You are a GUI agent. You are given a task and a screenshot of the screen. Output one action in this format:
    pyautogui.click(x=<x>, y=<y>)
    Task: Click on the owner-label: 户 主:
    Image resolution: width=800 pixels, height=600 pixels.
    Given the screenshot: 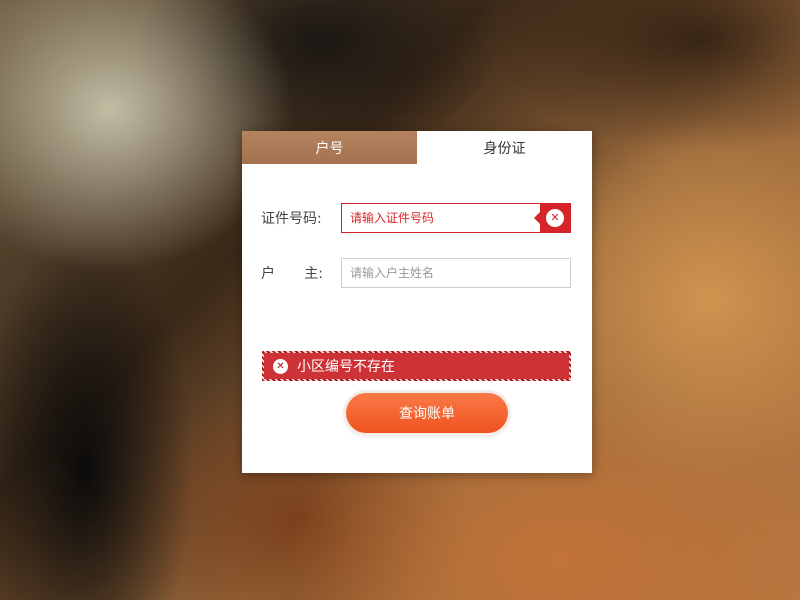 What is the action you would take?
    pyautogui.click(x=292, y=273)
    